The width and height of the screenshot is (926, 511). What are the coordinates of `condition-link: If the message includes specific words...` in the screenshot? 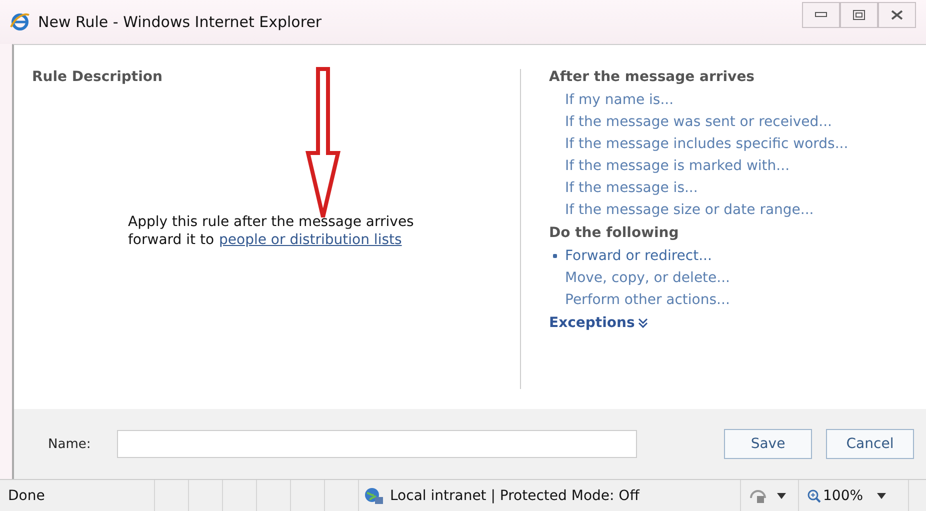 It's located at (706, 144).